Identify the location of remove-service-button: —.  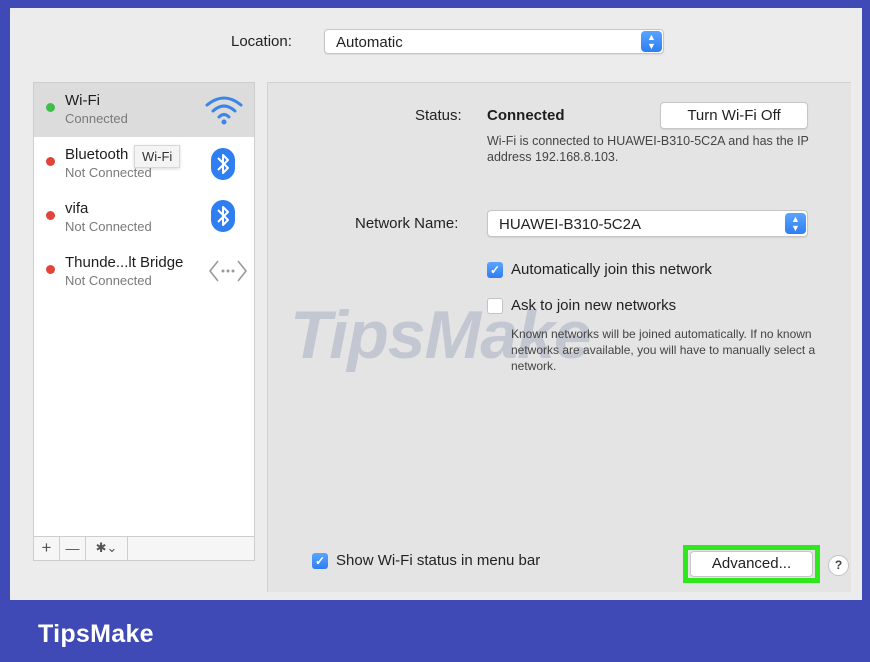
(73, 548).